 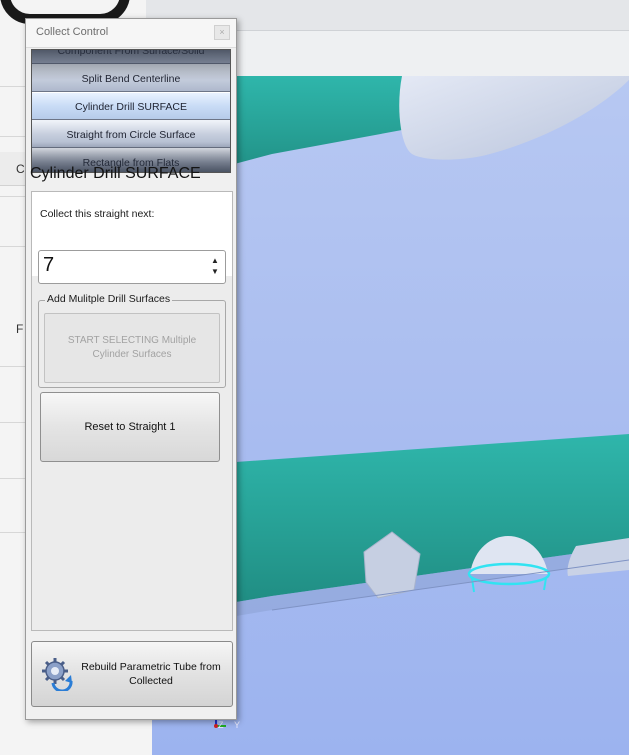 I want to click on stepper-arrows-icon: ▲ ▼, so click(x=215, y=267).